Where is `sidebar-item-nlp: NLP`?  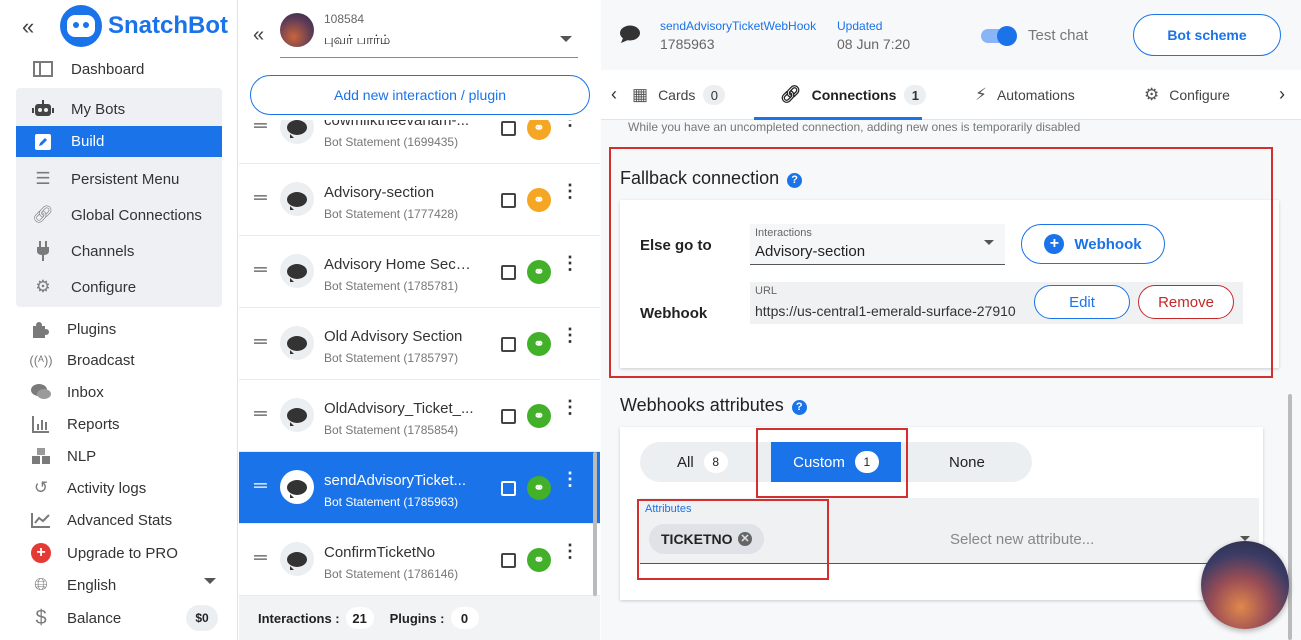 sidebar-item-nlp: NLP is located at coordinates (63, 456).